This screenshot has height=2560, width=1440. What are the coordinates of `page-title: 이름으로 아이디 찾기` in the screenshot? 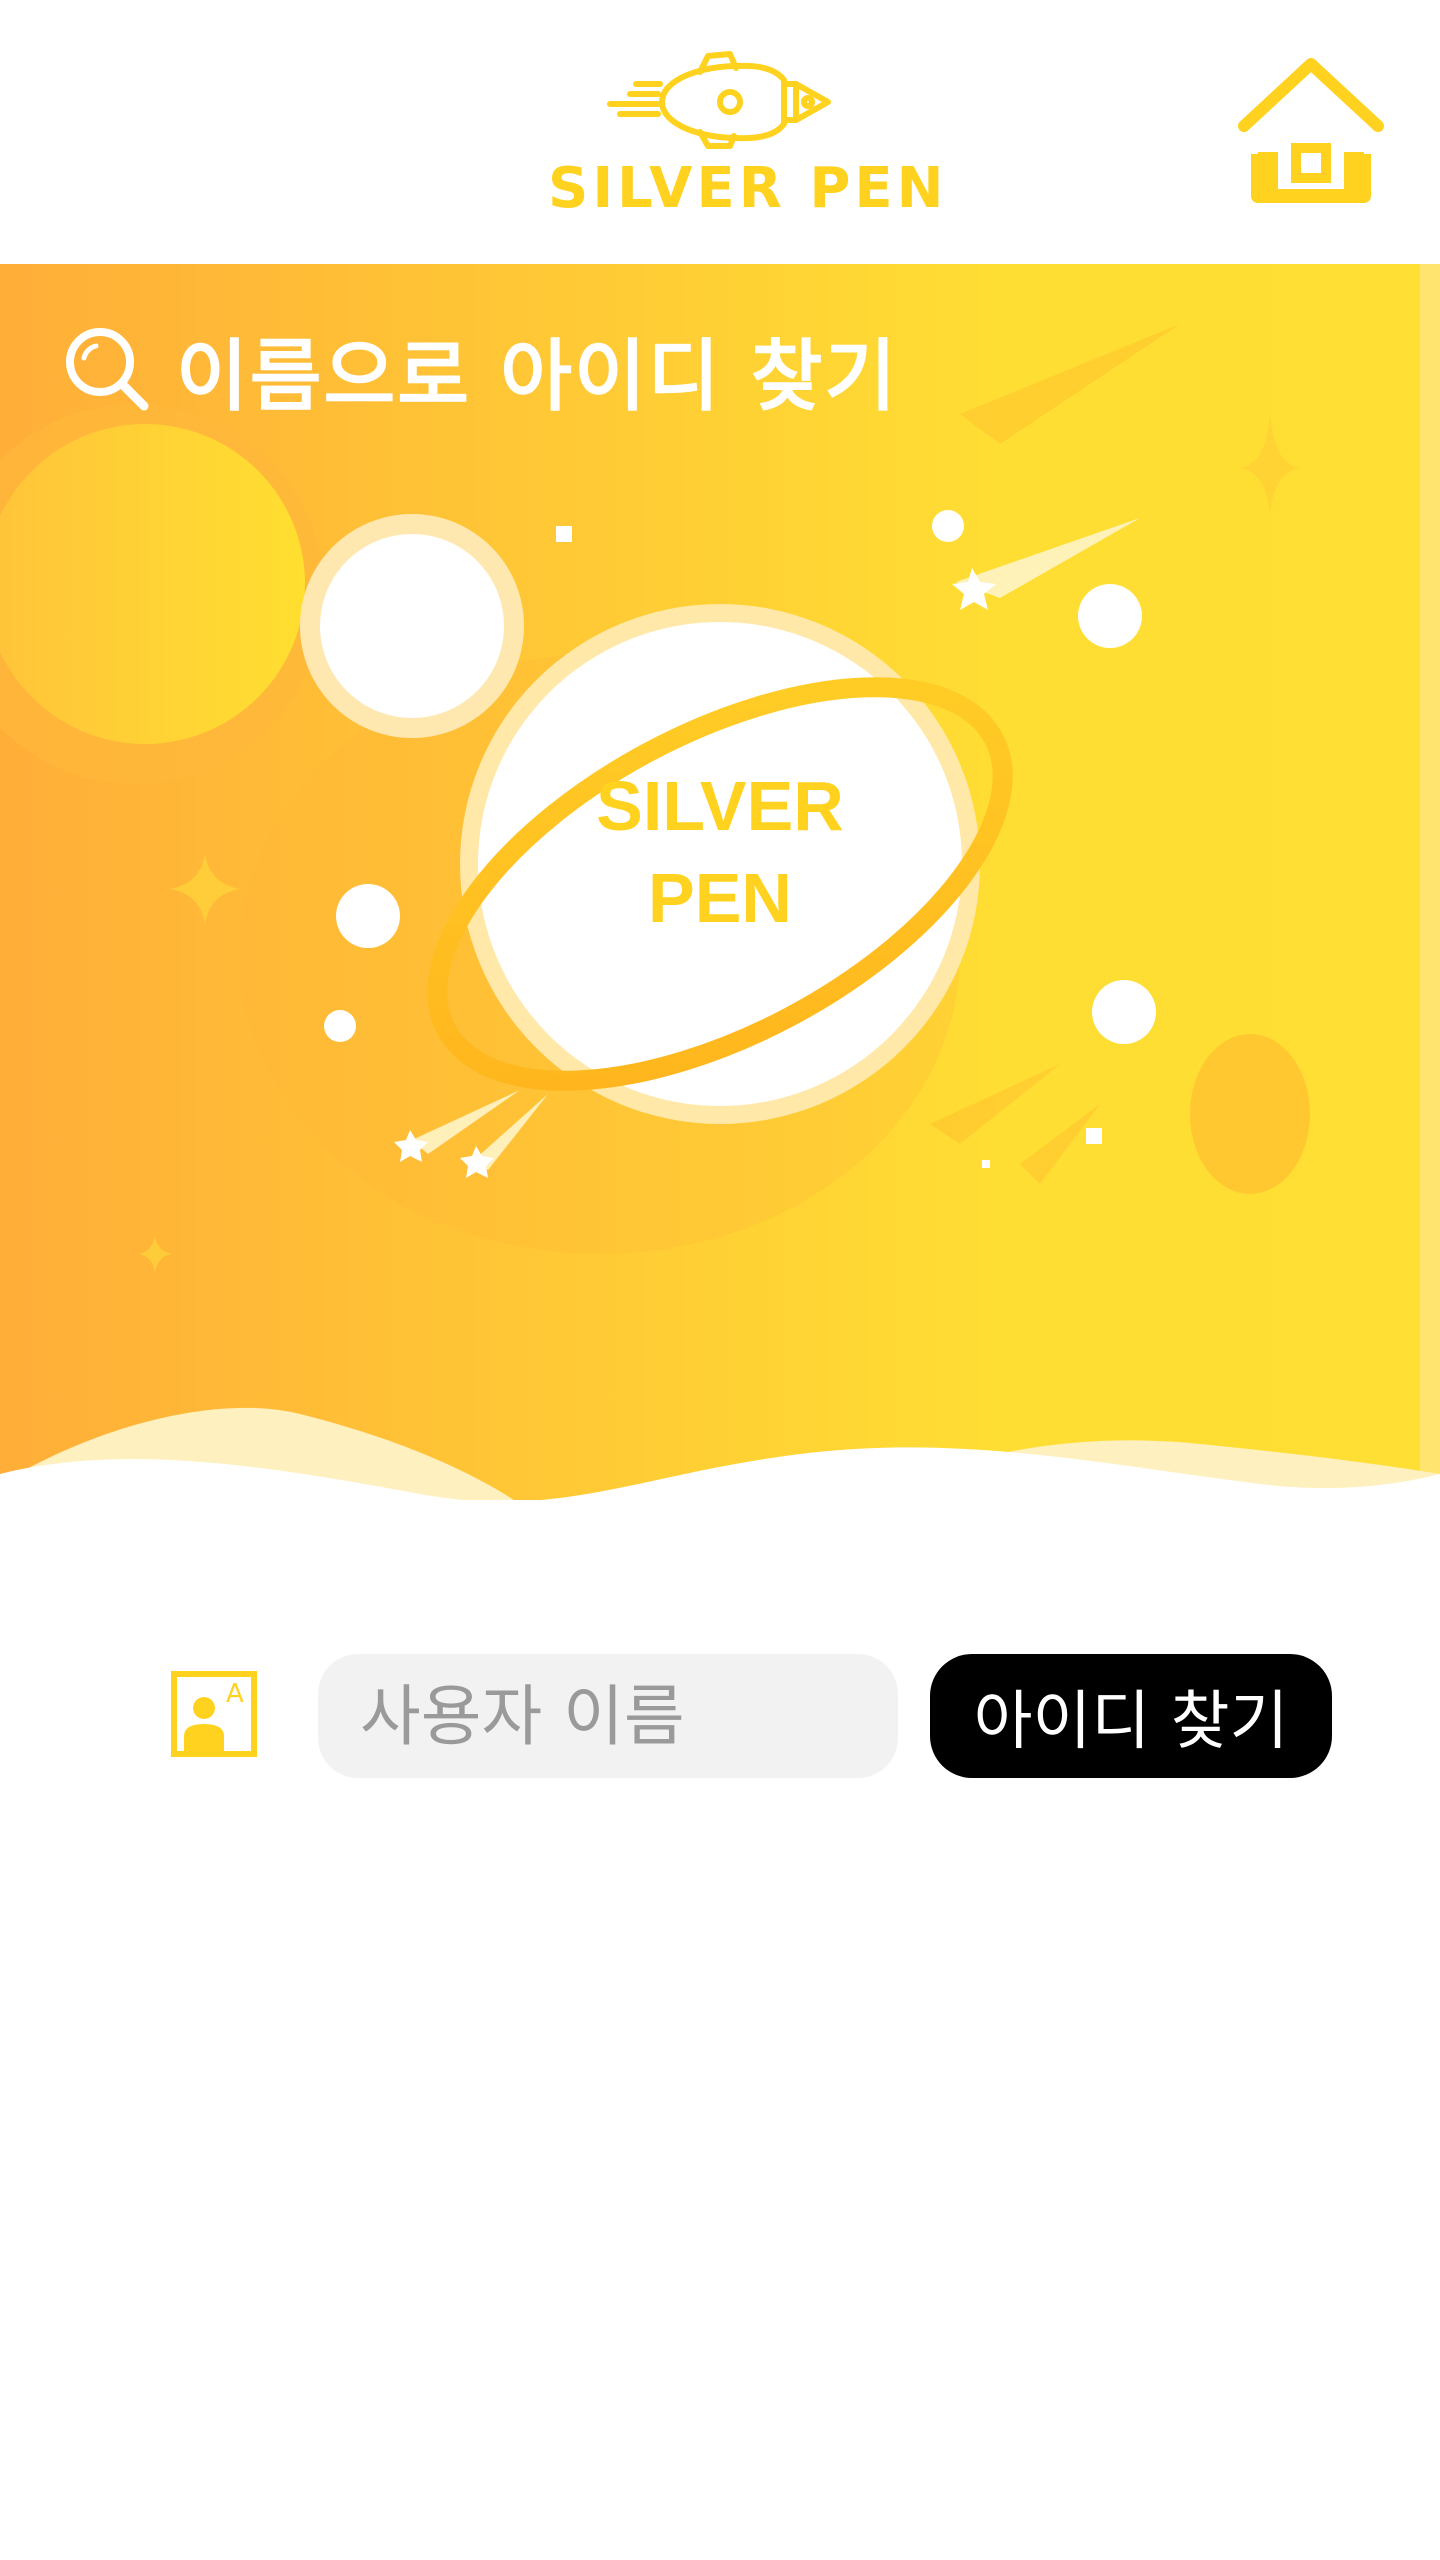 It's located at (537, 377).